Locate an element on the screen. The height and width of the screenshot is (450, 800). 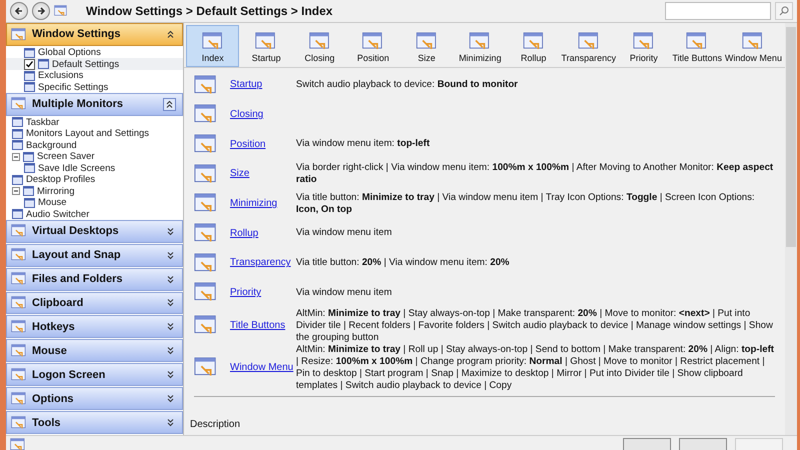
back-button is located at coordinates (19, 11).